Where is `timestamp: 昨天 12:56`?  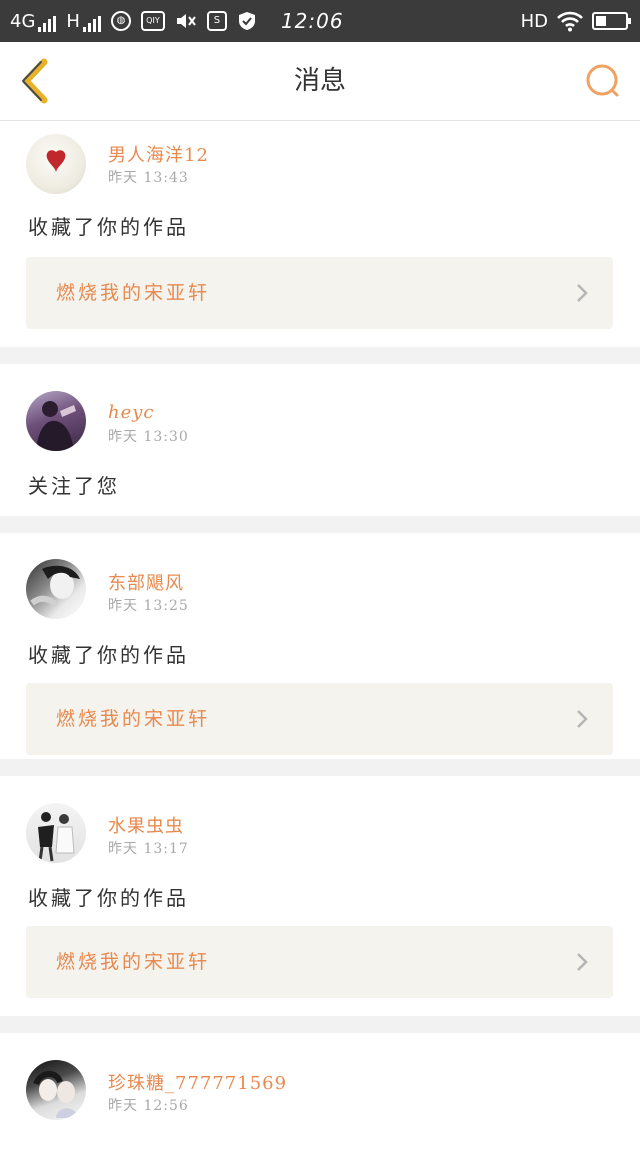 timestamp: 昨天 12:56 is located at coordinates (148, 1106).